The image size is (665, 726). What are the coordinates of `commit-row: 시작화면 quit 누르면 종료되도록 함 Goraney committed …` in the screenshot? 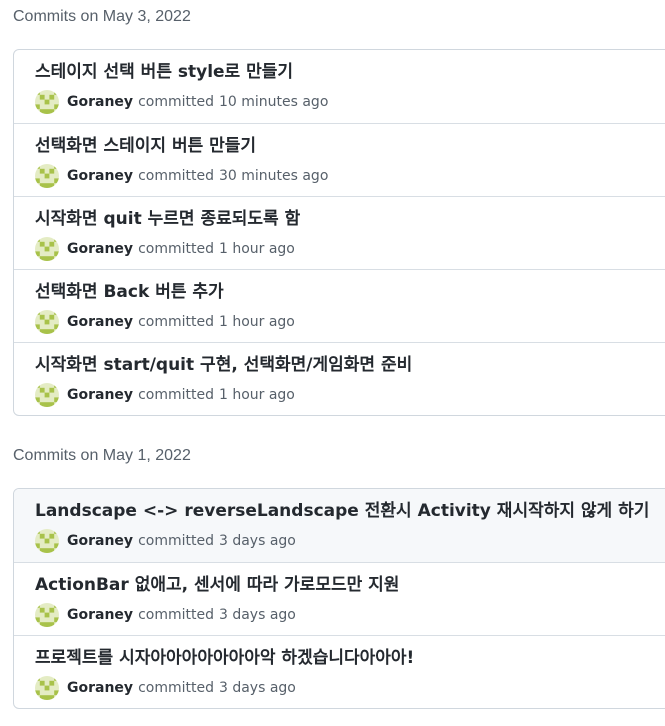 It's located at (339, 232).